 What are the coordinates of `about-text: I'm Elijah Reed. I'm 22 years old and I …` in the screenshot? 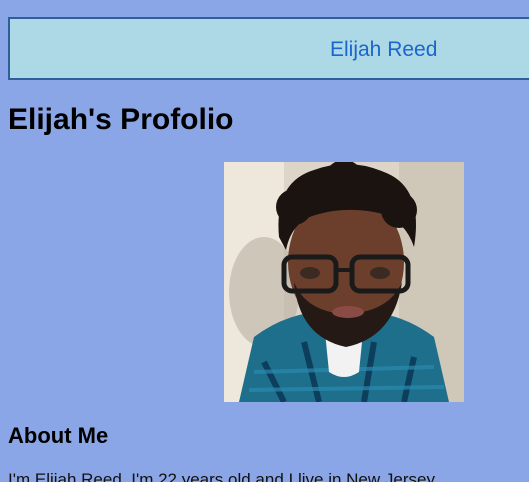 It's located at (223, 476).